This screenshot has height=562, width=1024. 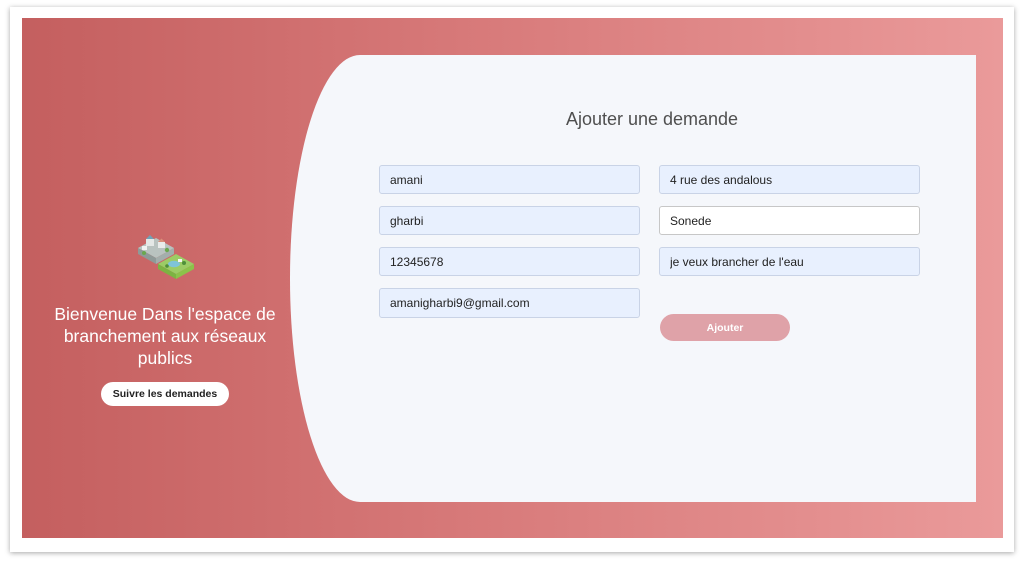 I want to click on provider-input, so click(x=789, y=220).